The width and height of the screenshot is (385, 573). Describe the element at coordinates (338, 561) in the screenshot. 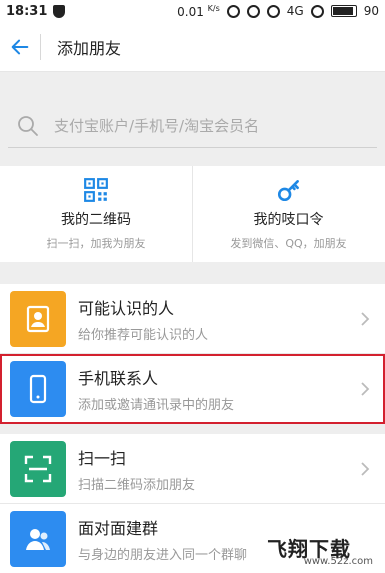

I see `watermark-url: www.52z.com` at that location.